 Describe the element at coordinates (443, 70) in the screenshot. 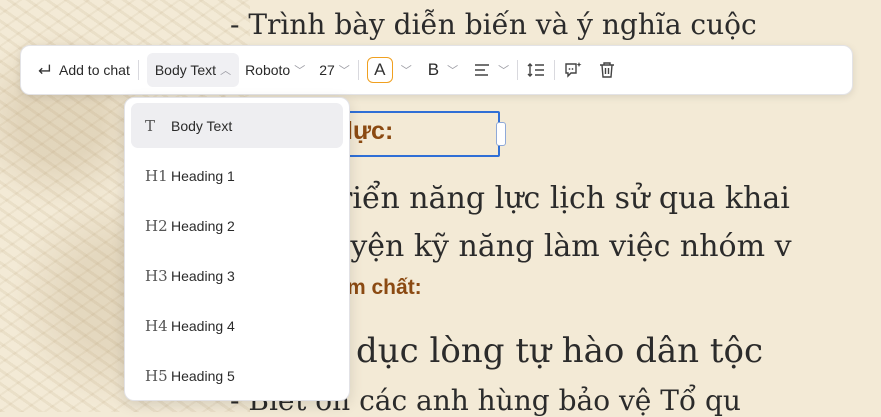

I see `bold-button: B ﹀` at that location.